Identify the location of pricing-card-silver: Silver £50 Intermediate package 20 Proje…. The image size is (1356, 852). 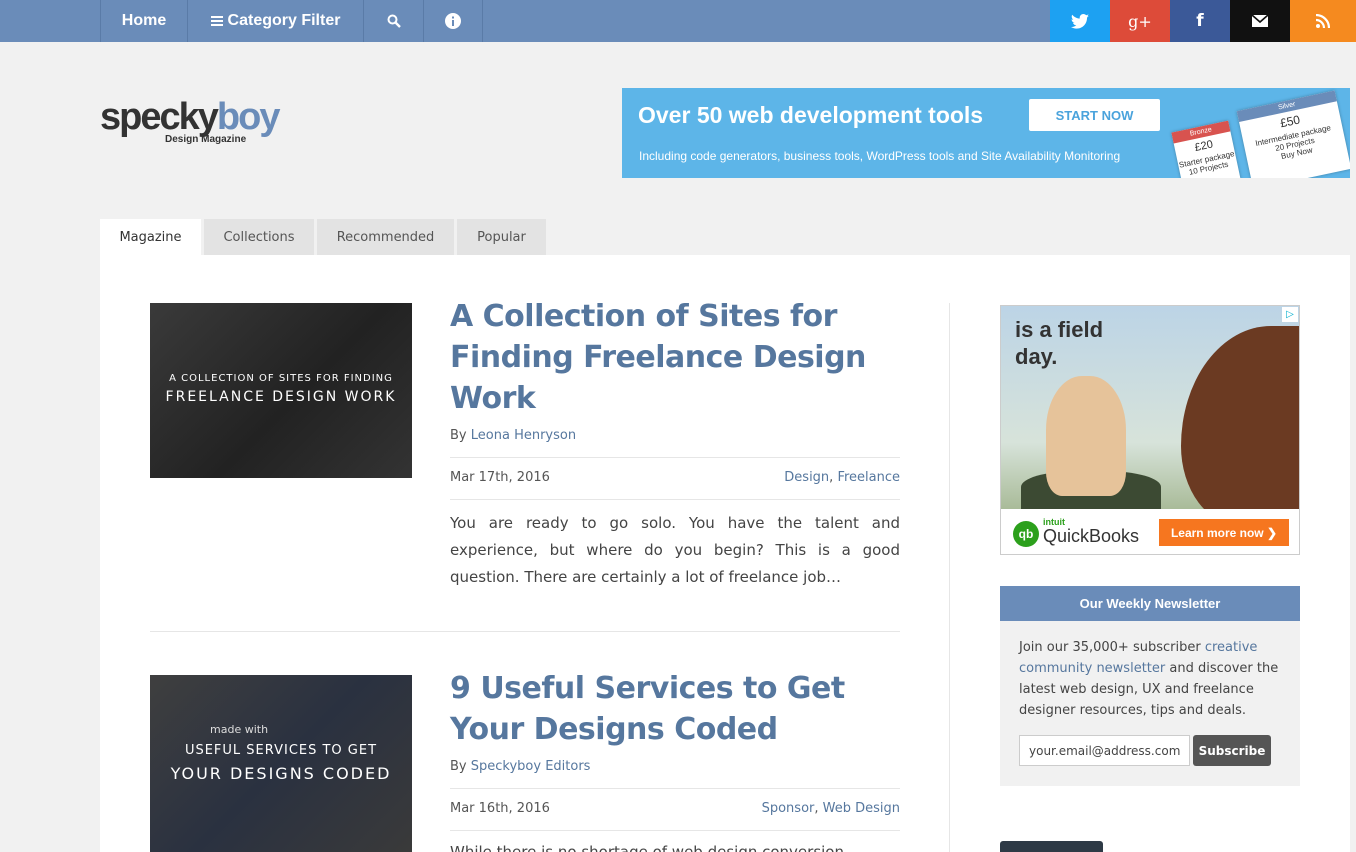
(1293, 134).